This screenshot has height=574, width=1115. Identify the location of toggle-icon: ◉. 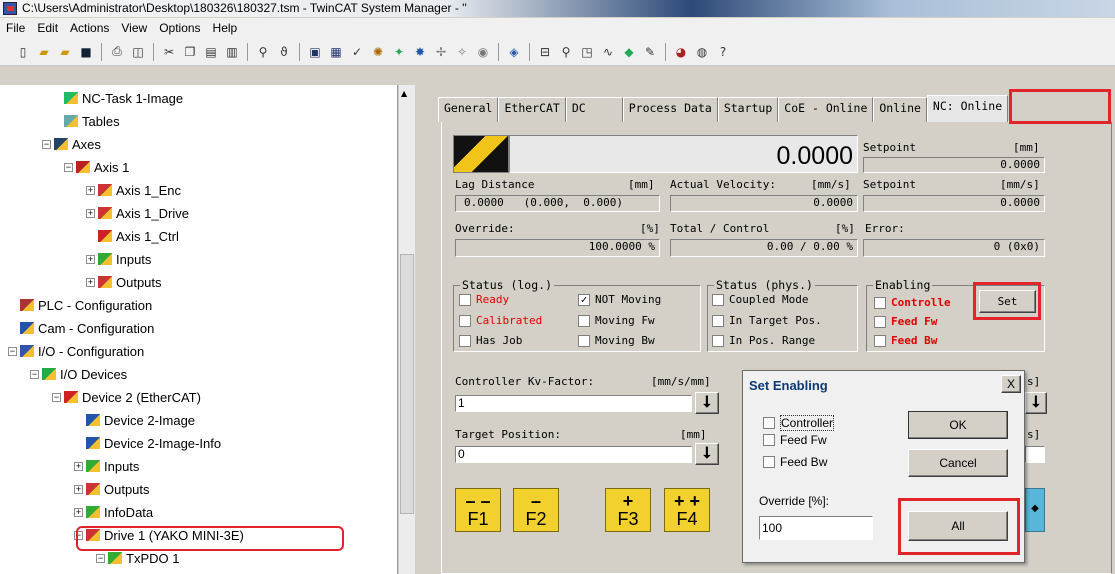
(483, 52).